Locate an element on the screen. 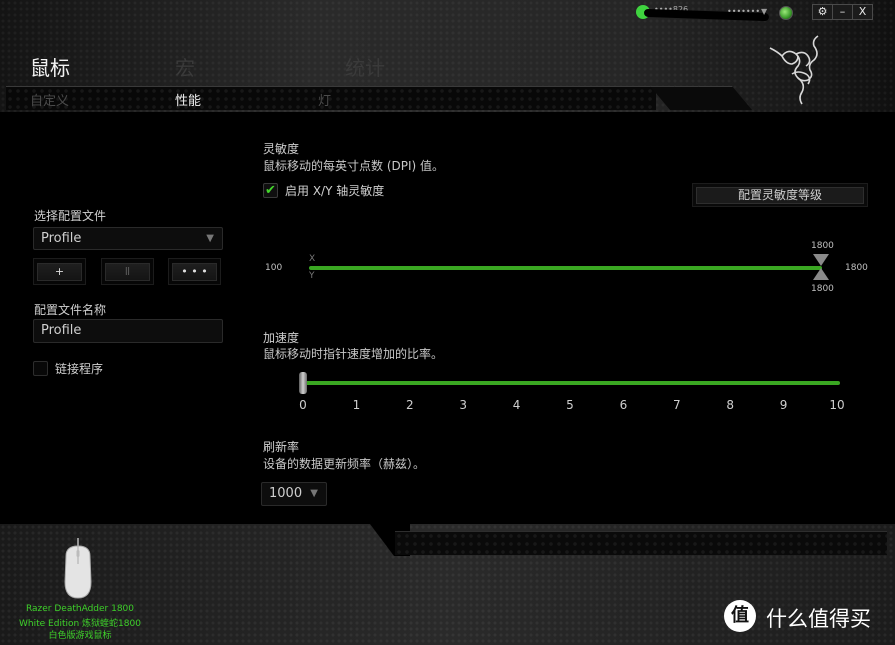  dpi-y-slider-handle is located at coordinates (821, 274).